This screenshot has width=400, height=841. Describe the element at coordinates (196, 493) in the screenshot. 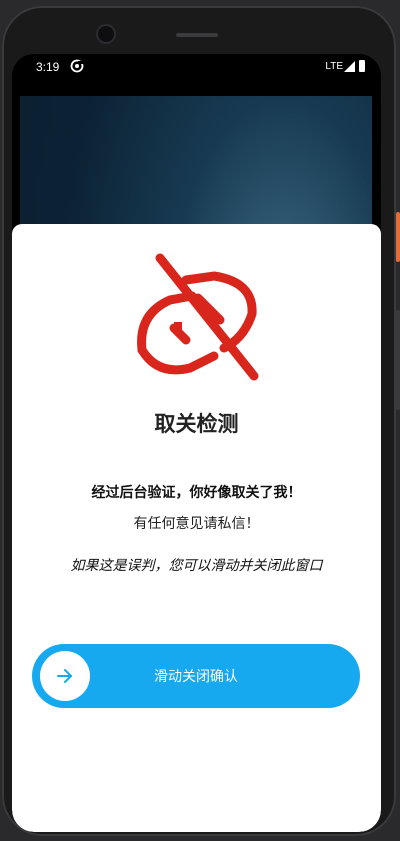

I see `dialog-message-bold: 经过后台验证，你好像取关了我！` at that location.